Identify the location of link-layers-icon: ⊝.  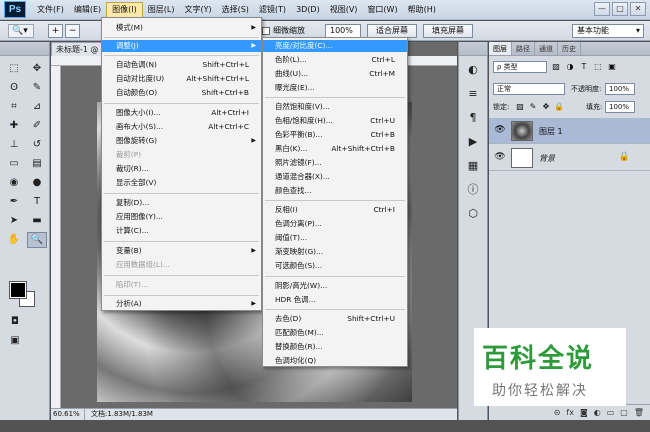
(557, 412).